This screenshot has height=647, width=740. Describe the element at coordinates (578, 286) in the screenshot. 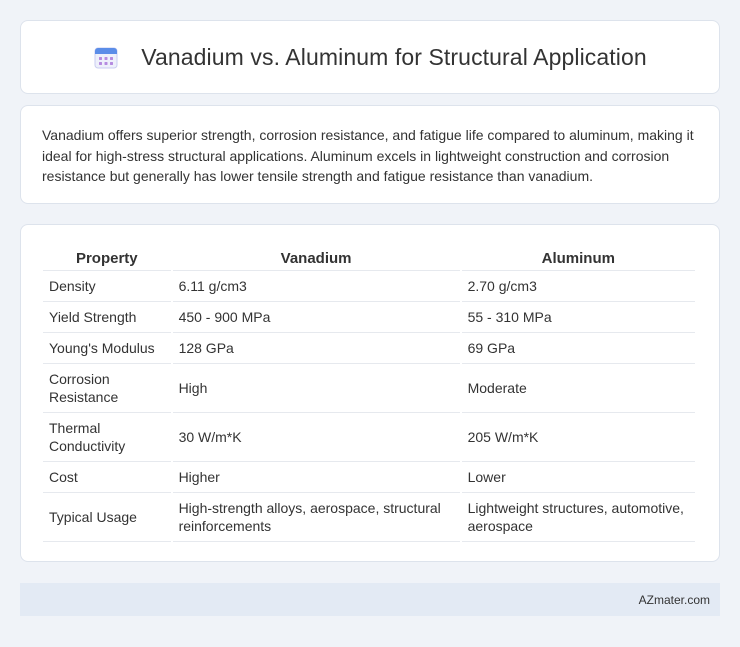

I see `aluminum-cell: 2.70 g/cm3` at that location.